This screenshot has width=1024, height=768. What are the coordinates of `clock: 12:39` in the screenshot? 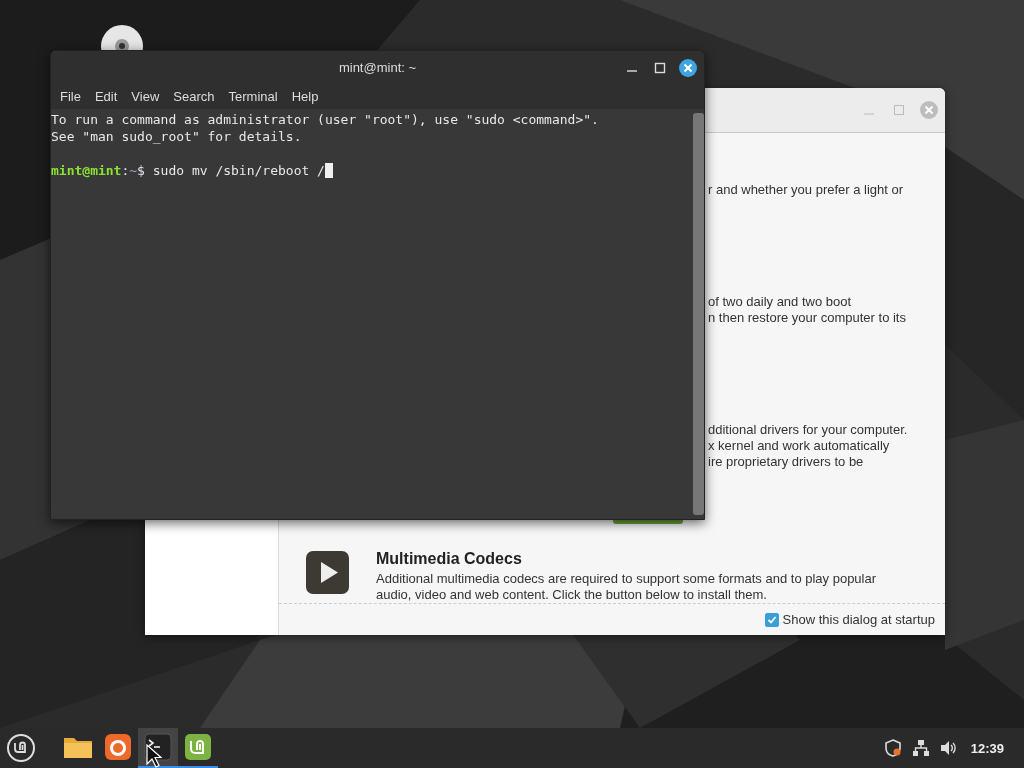 It's located at (987, 748).